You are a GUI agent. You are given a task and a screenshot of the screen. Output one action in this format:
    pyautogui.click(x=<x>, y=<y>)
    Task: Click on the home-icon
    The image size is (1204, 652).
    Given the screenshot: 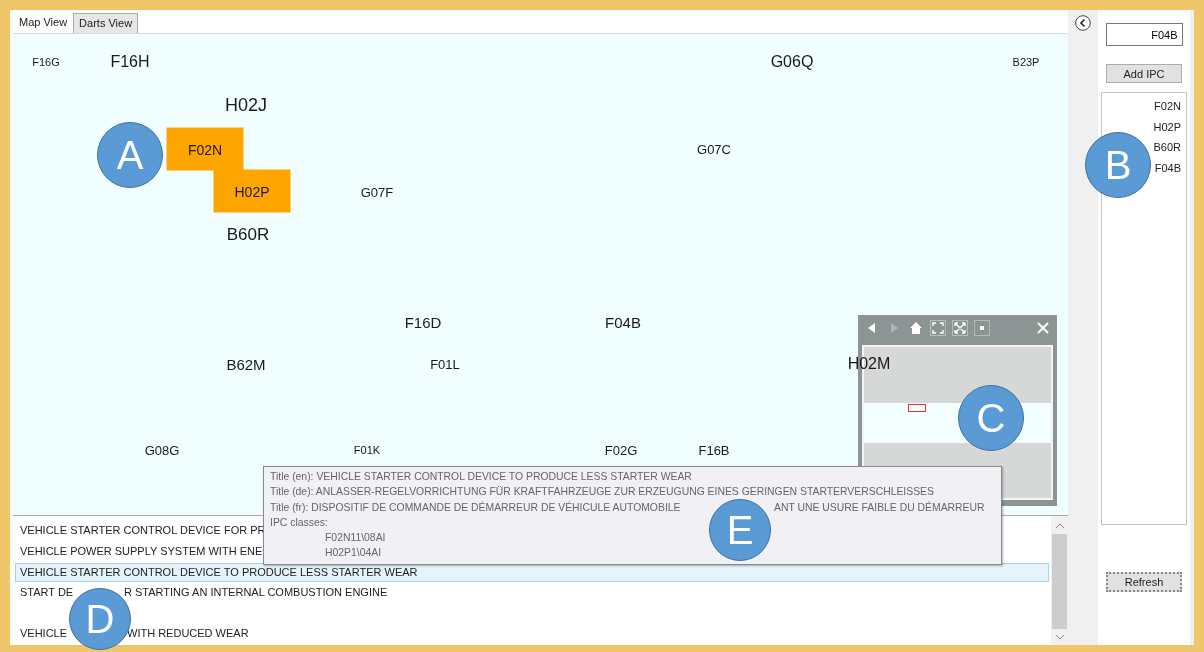 What is the action you would take?
    pyautogui.click(x=916, y=328)
    